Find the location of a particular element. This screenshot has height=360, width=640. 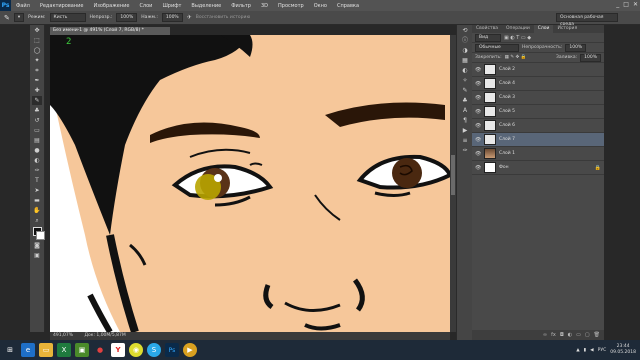

fill-input: 100% is located at coordinates (590, 57).